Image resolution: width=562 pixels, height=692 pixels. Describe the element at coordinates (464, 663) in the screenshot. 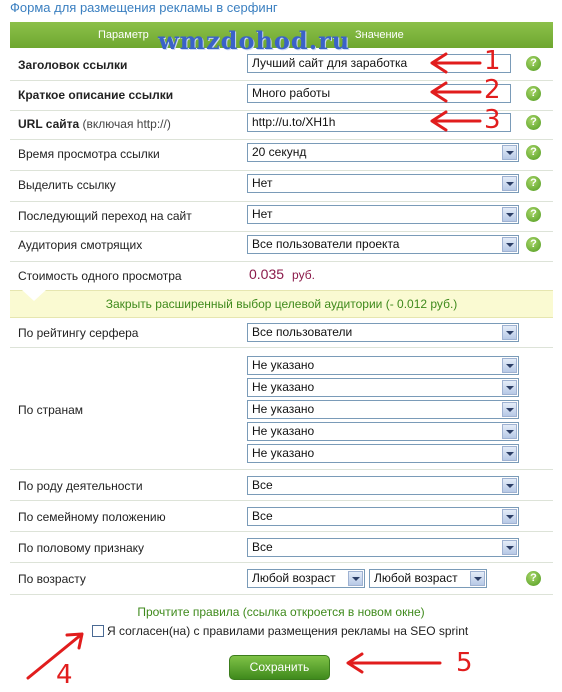

I see `annotation-number-5: 5` at that location.